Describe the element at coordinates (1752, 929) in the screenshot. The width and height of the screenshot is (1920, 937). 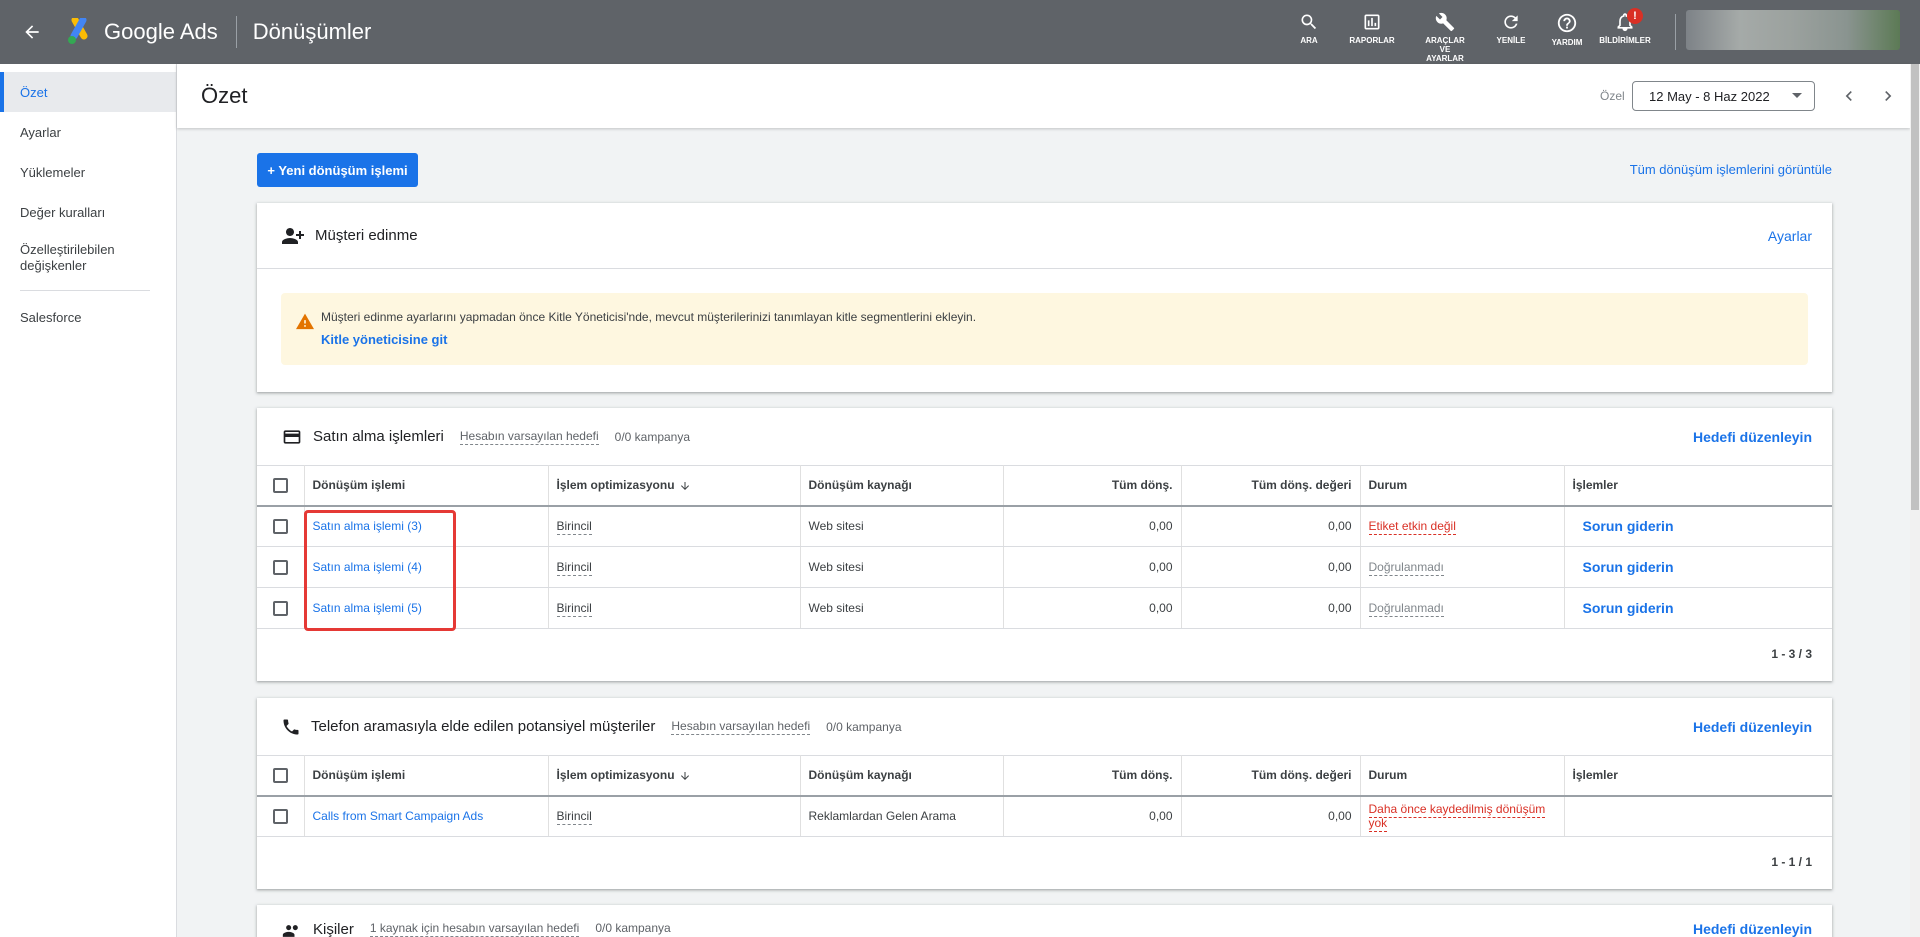
I see `contacts-edit-goal-link: Hedefi düzenleyin` at that location.